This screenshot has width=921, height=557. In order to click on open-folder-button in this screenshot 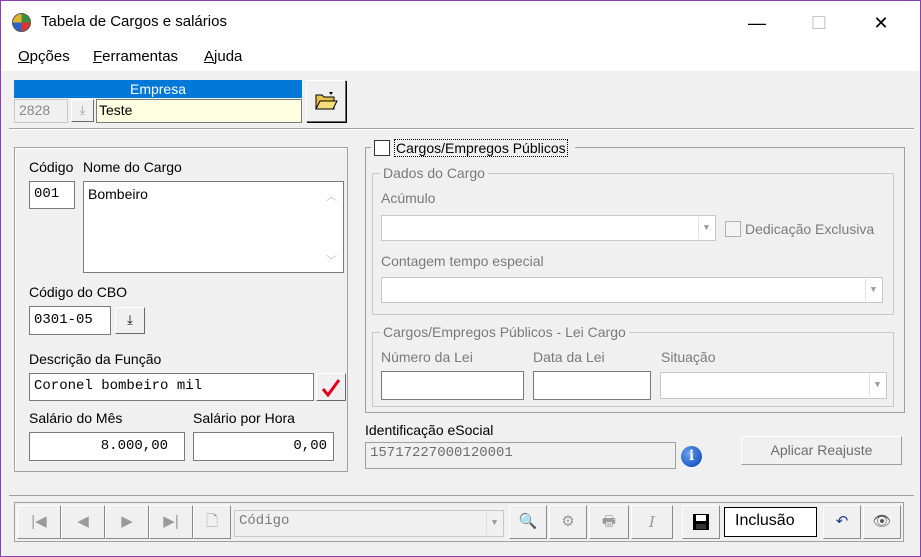, I will do `click(326, 101)`.